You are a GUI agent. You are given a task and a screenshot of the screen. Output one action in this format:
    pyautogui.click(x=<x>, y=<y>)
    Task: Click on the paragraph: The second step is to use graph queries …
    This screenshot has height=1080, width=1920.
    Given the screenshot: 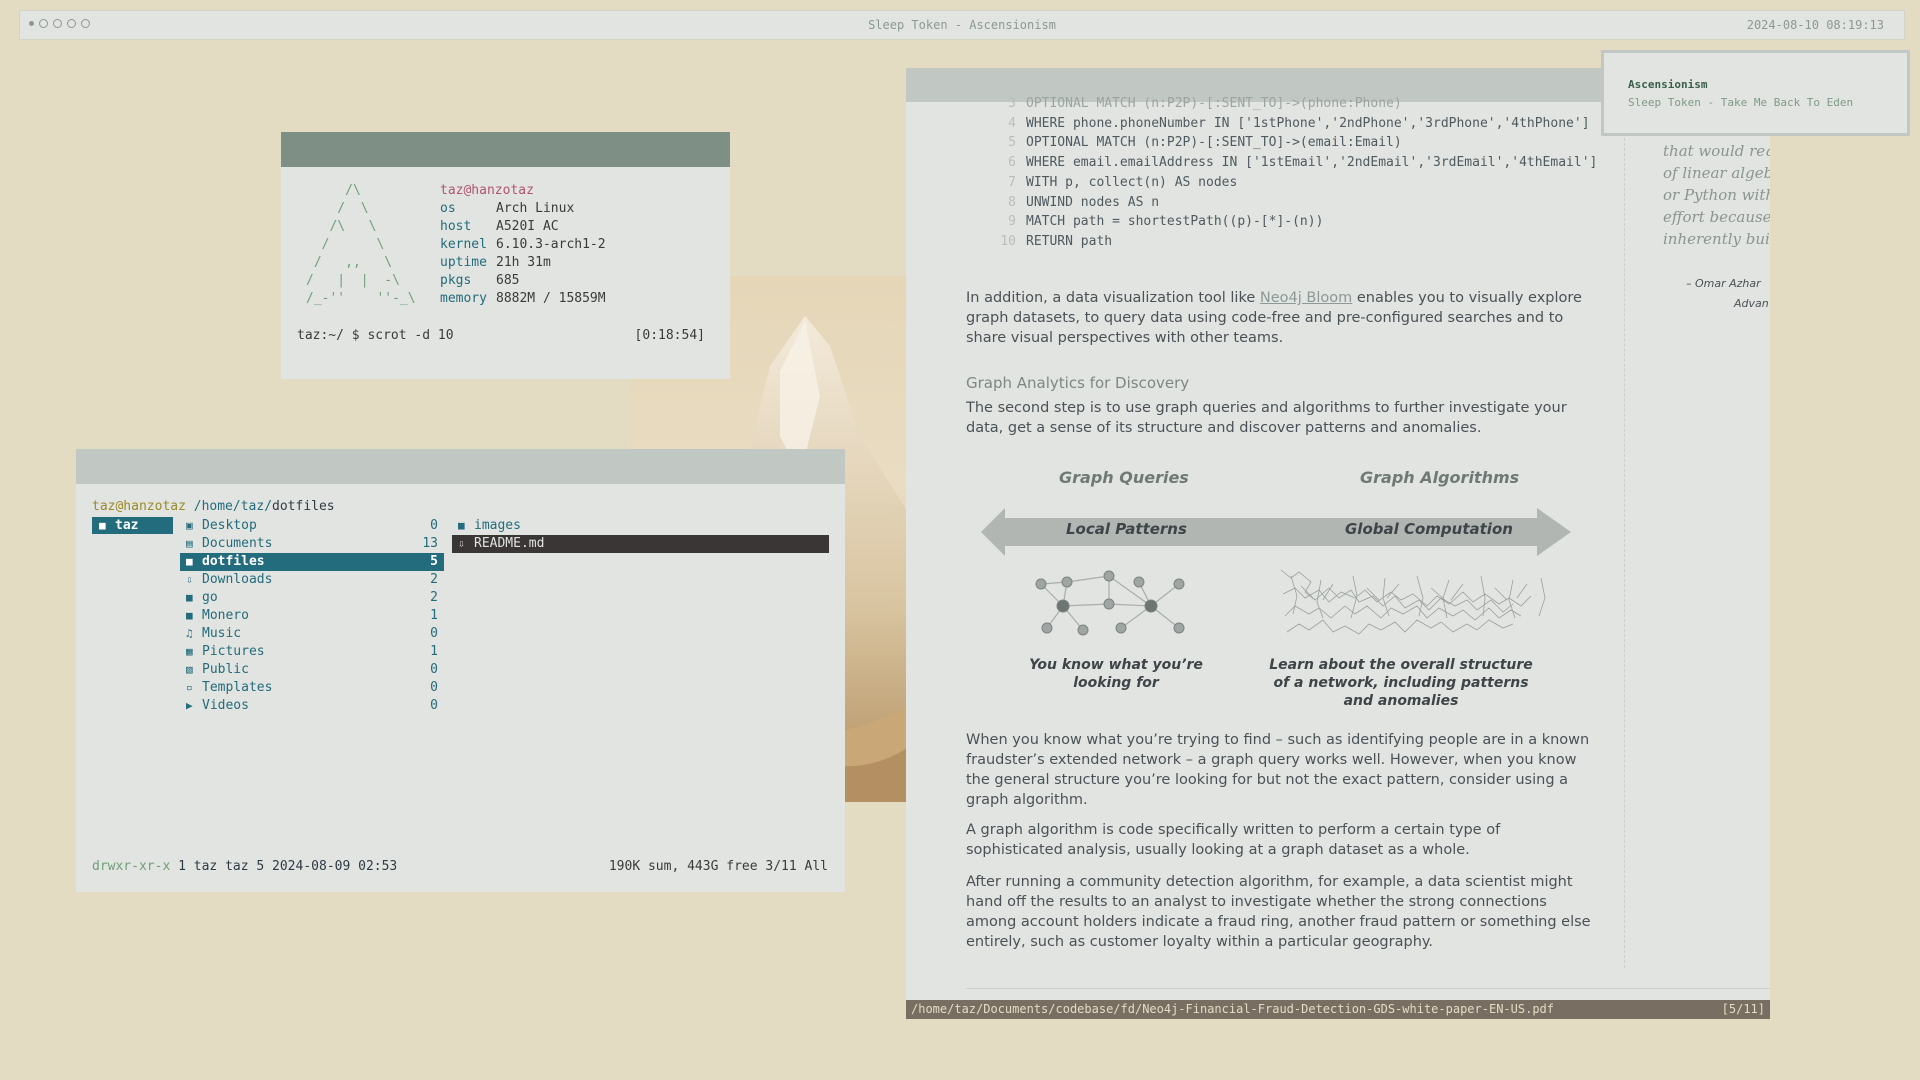 What is the action you would take?
    pyautogui.click(x=1266, y=418)
    